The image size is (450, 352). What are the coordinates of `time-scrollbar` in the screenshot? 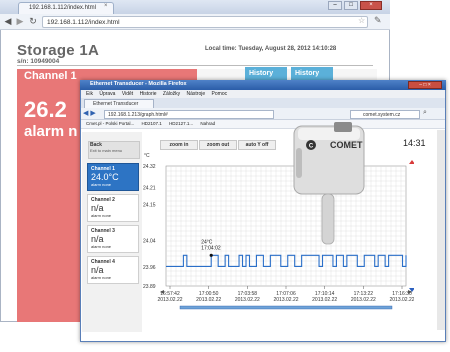 It's located at (286, 307).